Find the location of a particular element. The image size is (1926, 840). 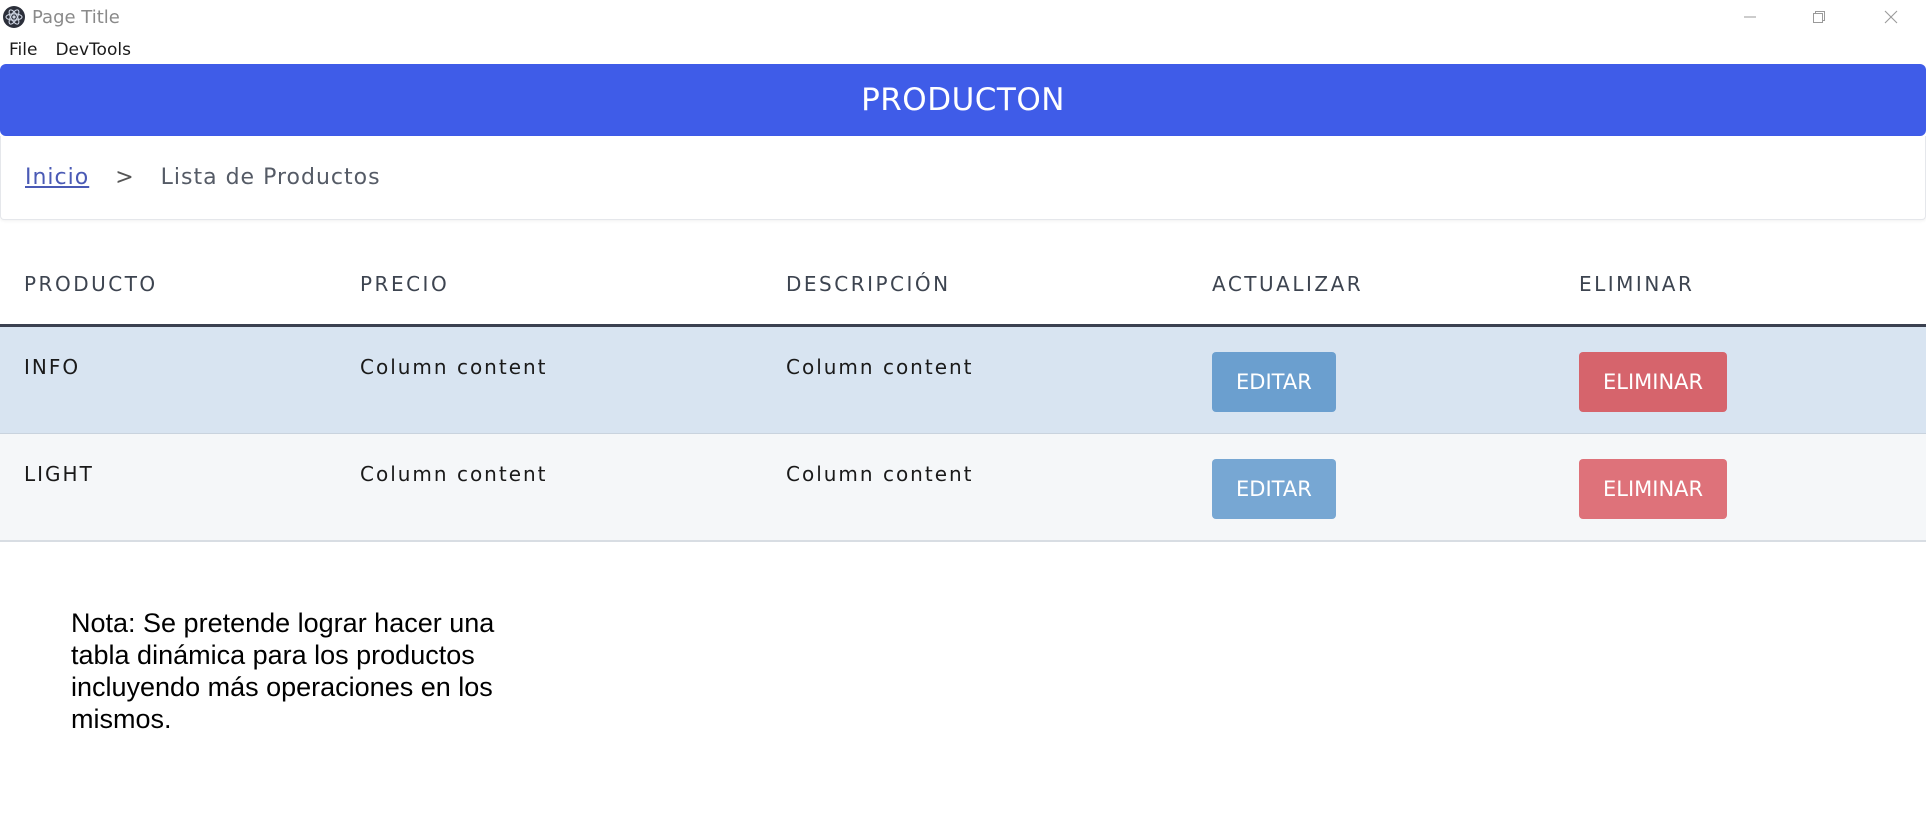

app-title: PRODUCTON is located at coordinates (963, 100).